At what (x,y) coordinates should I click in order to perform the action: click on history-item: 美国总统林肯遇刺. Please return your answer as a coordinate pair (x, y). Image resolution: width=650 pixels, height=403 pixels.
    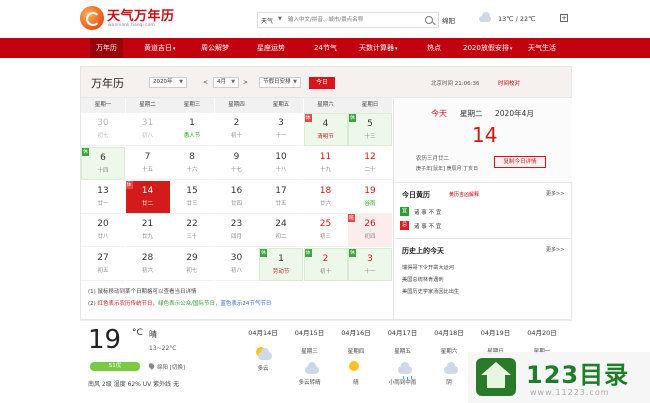
    Looking at the image, I should click on (423, 279).